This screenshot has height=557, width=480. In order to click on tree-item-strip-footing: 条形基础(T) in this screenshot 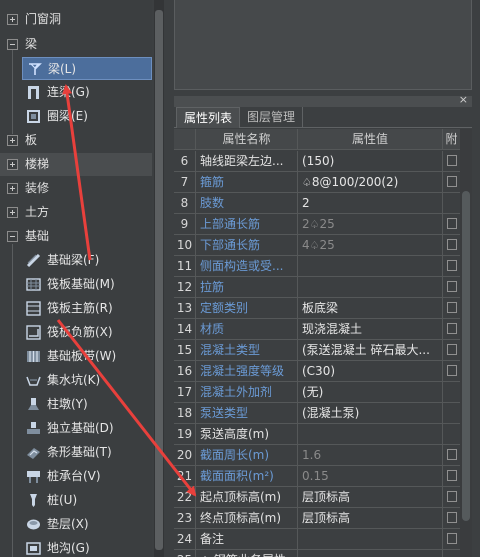, I will do `click(87, 452)`.